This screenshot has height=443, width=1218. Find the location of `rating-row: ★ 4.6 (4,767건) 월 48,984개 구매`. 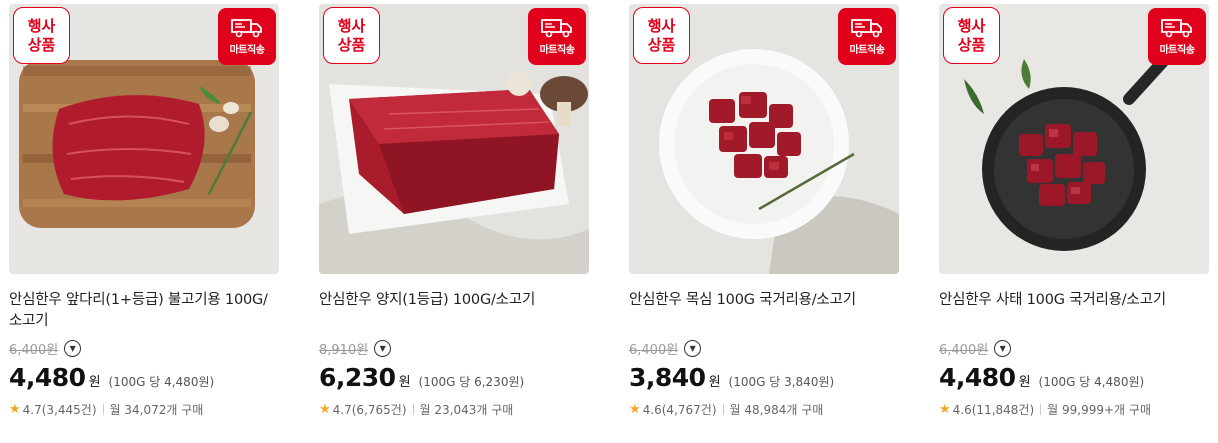

rating-row: ★ 4.6 (4,767건) 월 48,984개 구매 is located at coordinates (726, 409).